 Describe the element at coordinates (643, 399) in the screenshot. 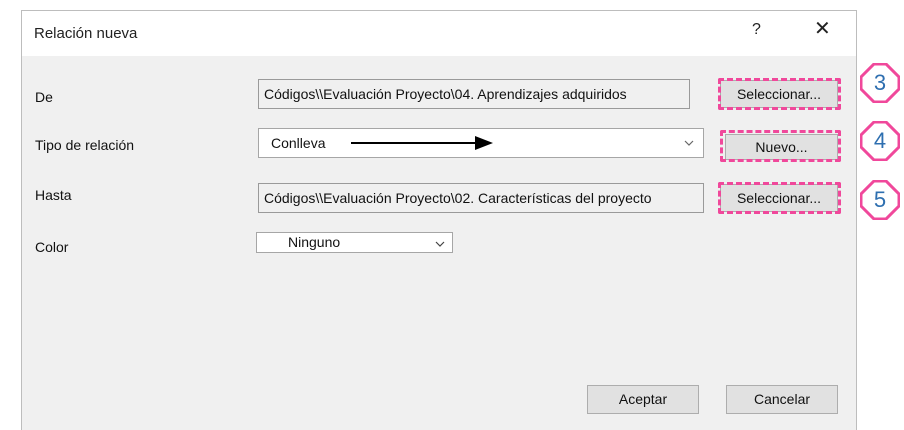

I see `accept-button: Aceptar` at that location.